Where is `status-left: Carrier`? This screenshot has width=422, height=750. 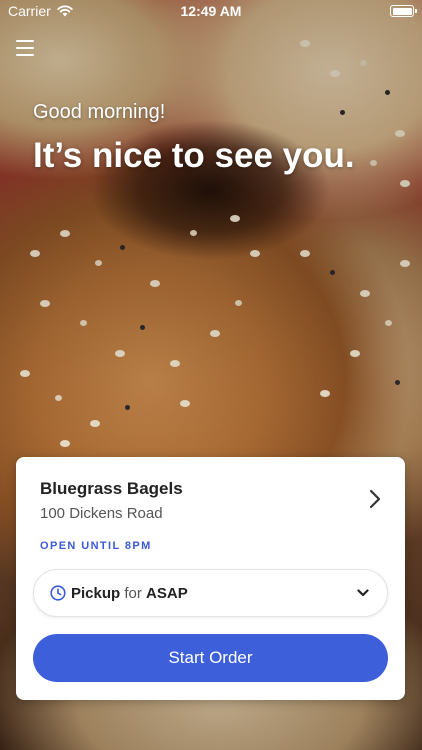 status-left: Carrier is located at coordinates (40, 11).